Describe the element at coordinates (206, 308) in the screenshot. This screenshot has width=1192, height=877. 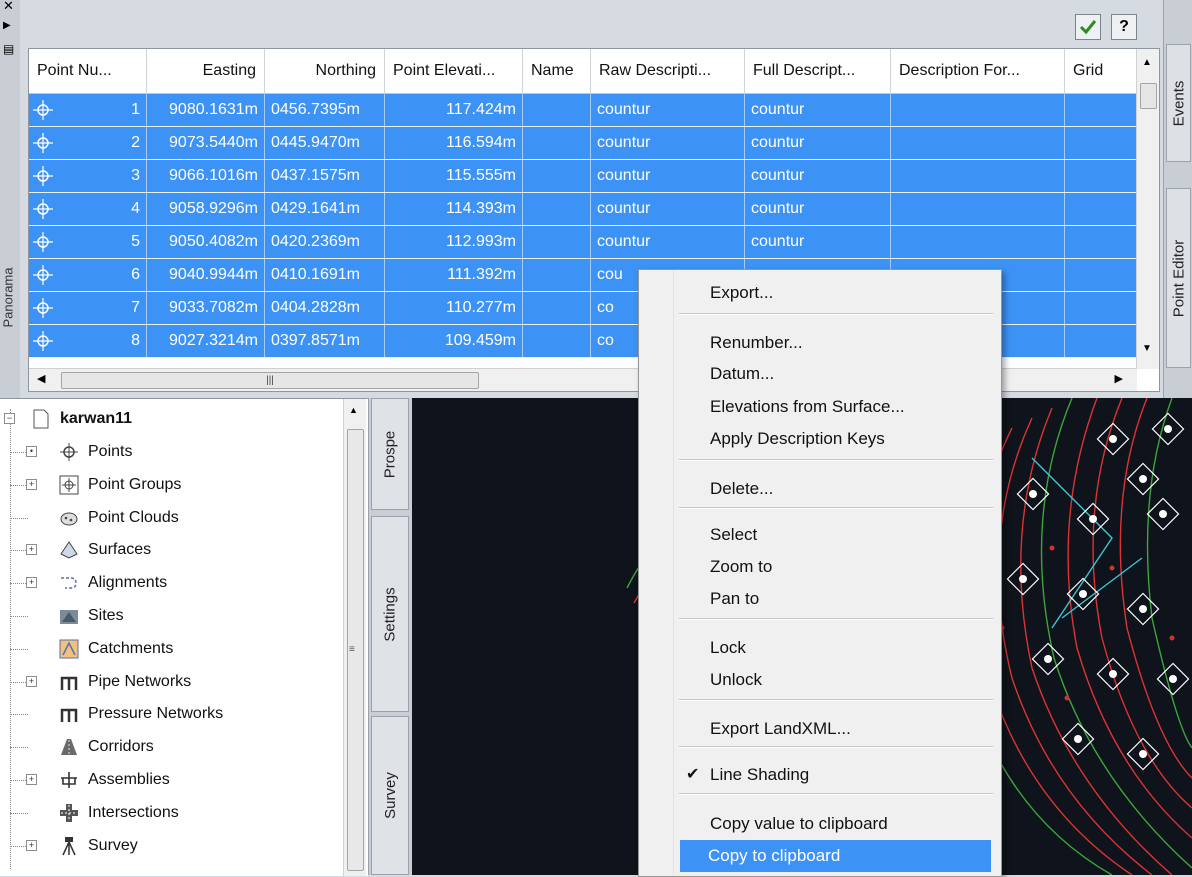
I see `cell-easting: 9033.7082m` at that location.